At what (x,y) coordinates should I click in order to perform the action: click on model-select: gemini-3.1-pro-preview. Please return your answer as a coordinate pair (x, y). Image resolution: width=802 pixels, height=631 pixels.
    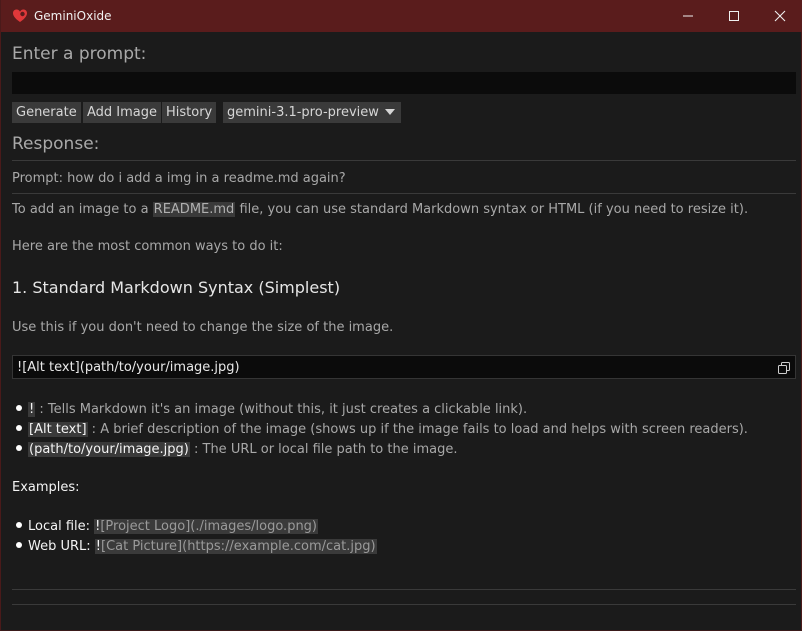
    Looking at the image, I should click on (312, 112).